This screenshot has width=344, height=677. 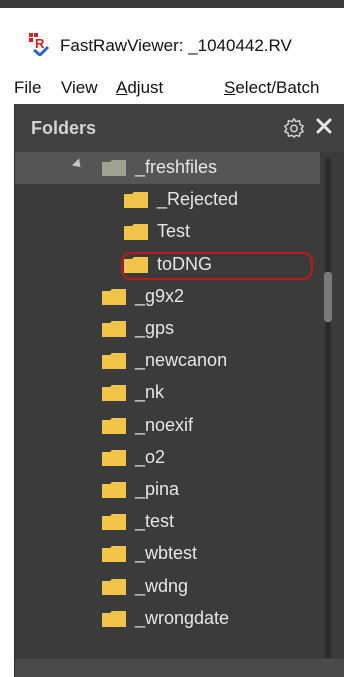 What do you see at coordinates (64, 128) in the screenshot?
I see `panel-title: Folders` at bounding box center [64, 128].